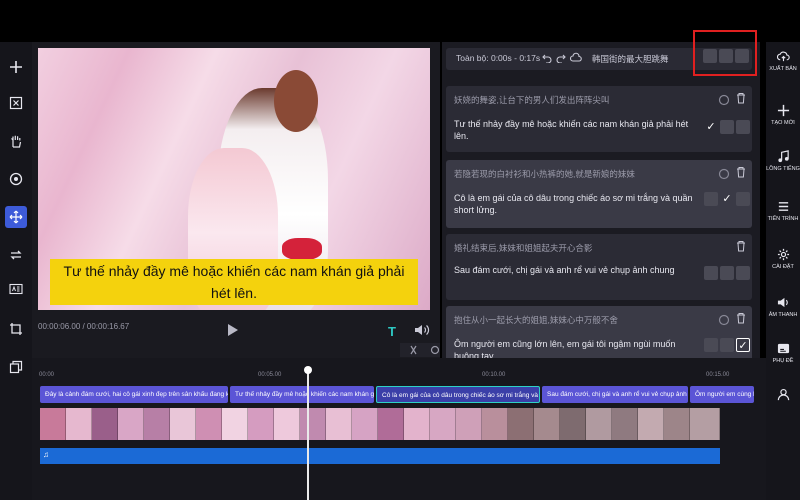 The image size is (800, 500). Describe the element at coordinates (422, 330) in the screenshot. I see `volume-icon` at that location.